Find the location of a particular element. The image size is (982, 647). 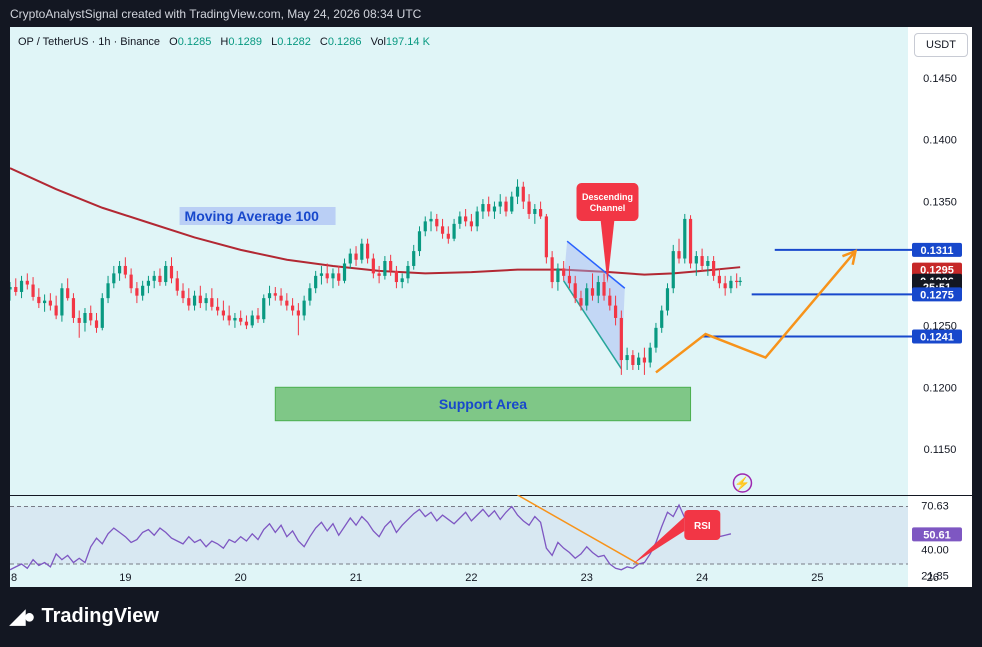

rsi-badge-label: 50.61 is located at coordinates (937, 535).